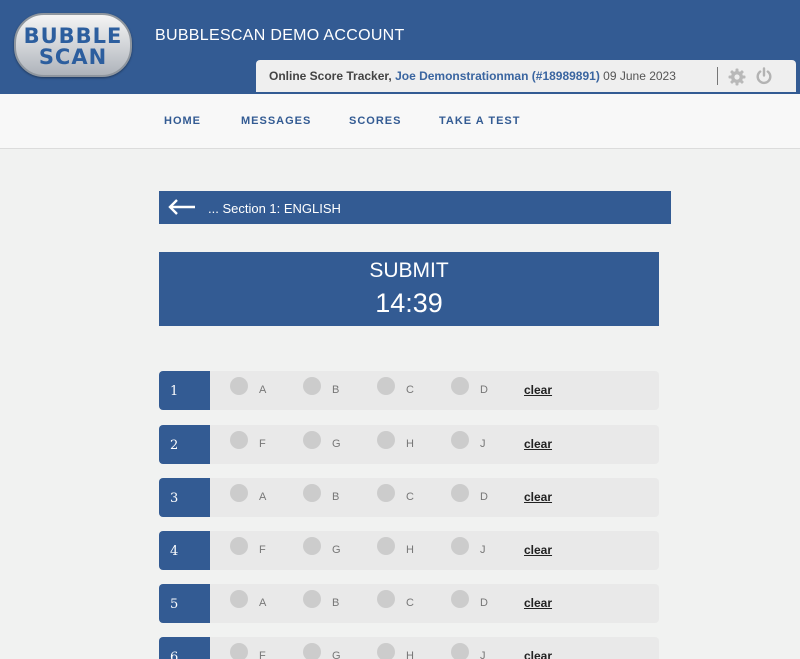 Image resolution: width=800 pixels, height=659 pixels. I want to click on countdown-timer: 14:39, so click(409, 303).